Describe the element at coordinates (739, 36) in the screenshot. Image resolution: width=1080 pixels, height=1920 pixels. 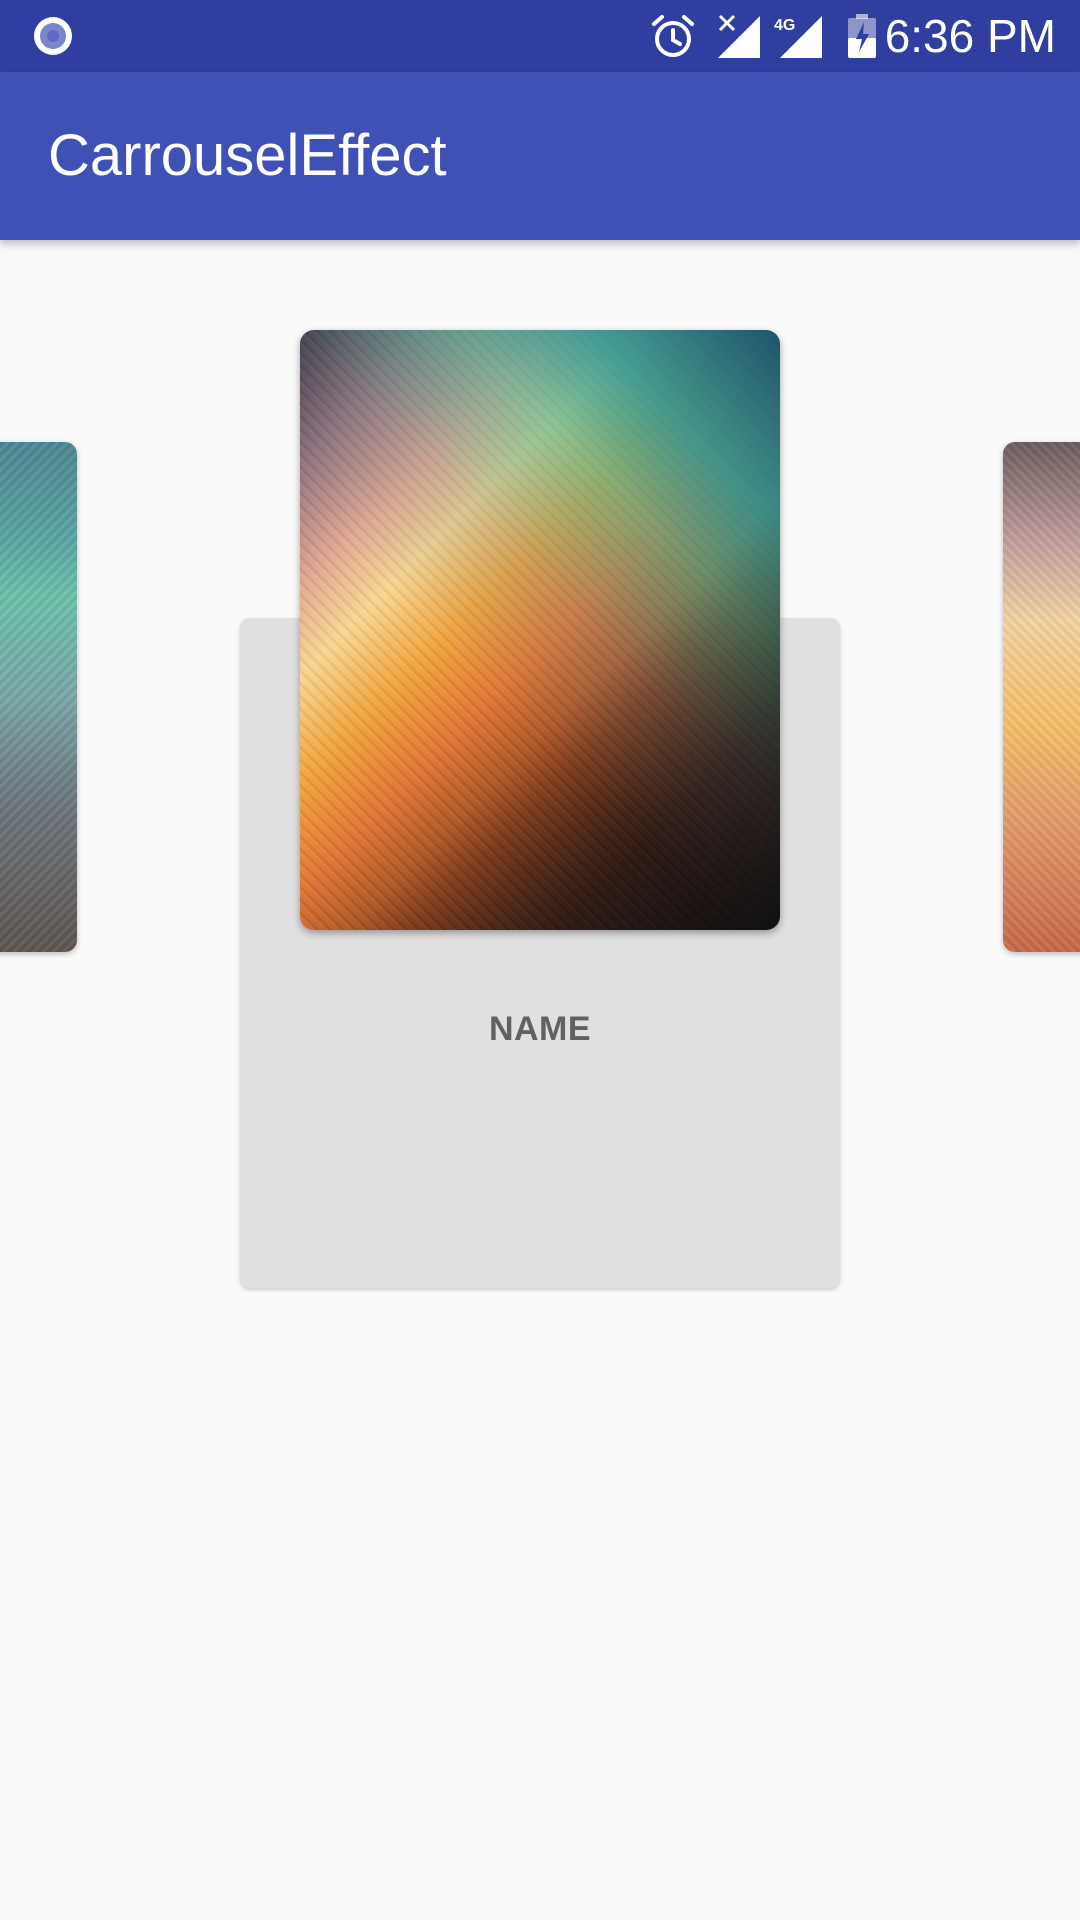
I see `signal-no-sim-icon` at that location.